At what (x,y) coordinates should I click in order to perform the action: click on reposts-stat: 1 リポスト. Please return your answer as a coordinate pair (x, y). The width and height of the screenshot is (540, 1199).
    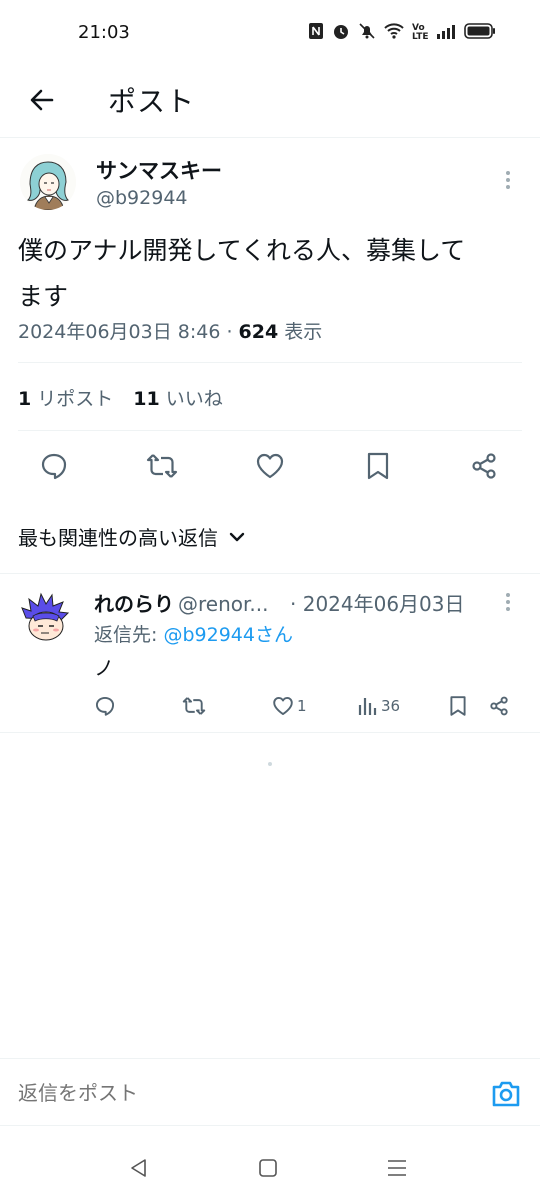
    Looking at the image, I should click on (65, 397).